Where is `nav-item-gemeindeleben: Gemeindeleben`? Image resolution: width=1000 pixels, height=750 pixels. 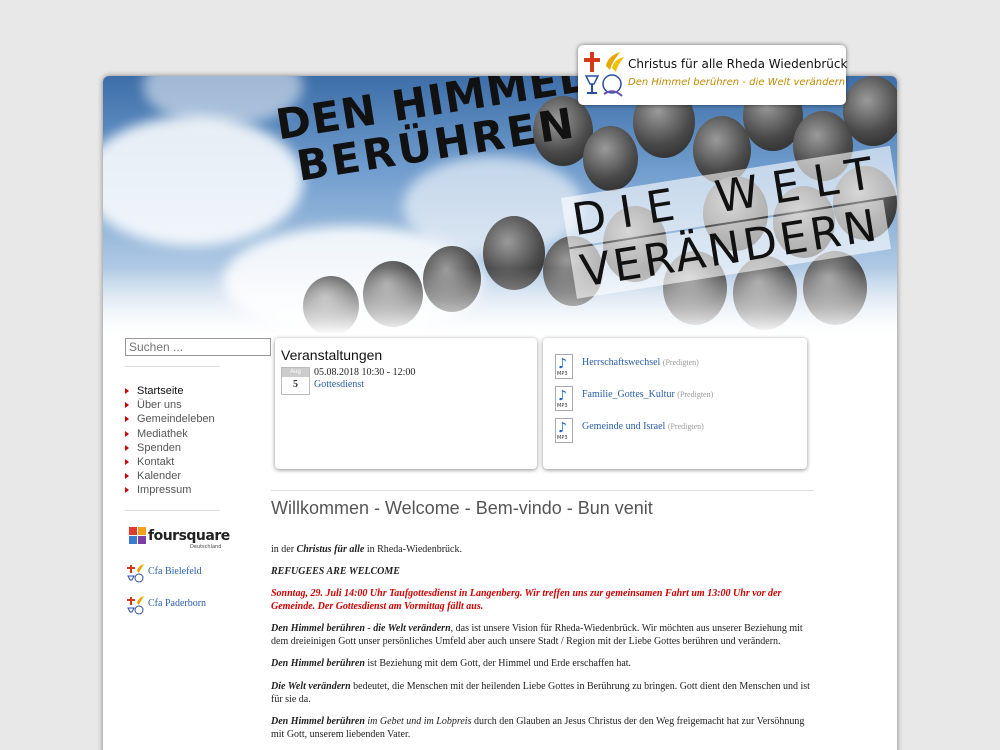
nav-item-gemeindeleben: Gemeindeleben is located at coordinates (170, 419).